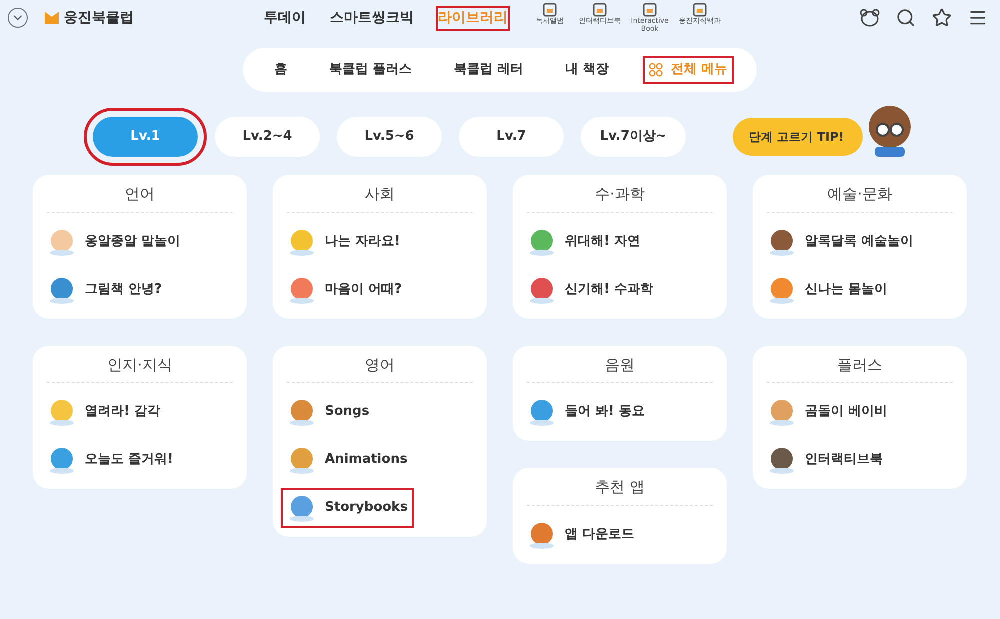 Image resolution: width=1000 pixels, height=619 pixels. What do you see at coordinates (347, 508) in the screenshot?
I see `category-item: Storybooks` at bounding box center [347, 508].